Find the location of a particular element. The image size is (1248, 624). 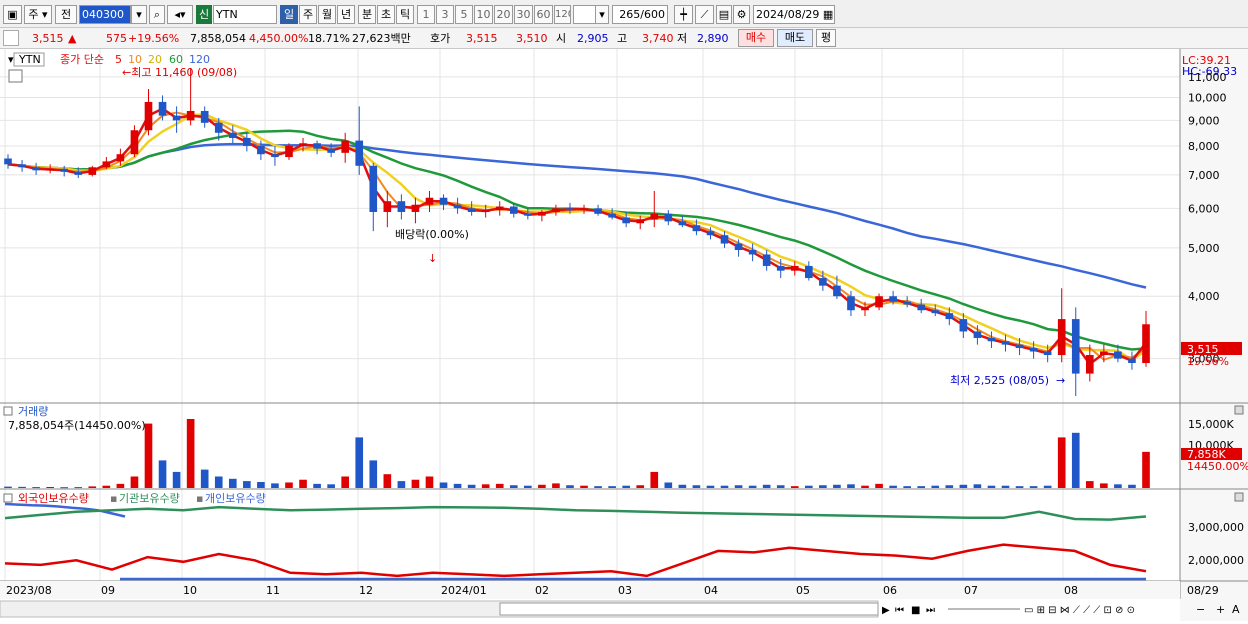

candle-type-icon: ┿ is located at coordinates (683, 14).